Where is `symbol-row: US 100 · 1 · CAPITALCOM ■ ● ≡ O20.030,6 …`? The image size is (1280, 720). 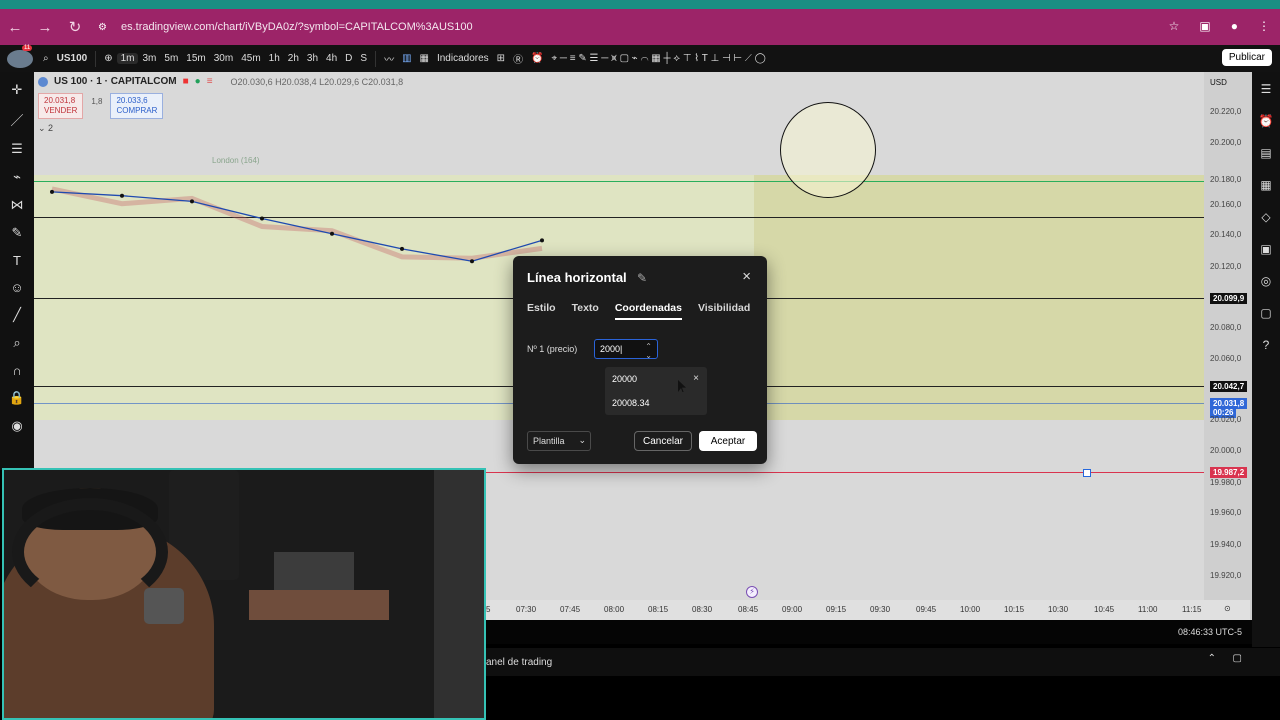 symbol-row: US 100 · 1 · CAPITALCOM ■ ● ≡ O20.030,6 … is located at coordinates (220, 81).